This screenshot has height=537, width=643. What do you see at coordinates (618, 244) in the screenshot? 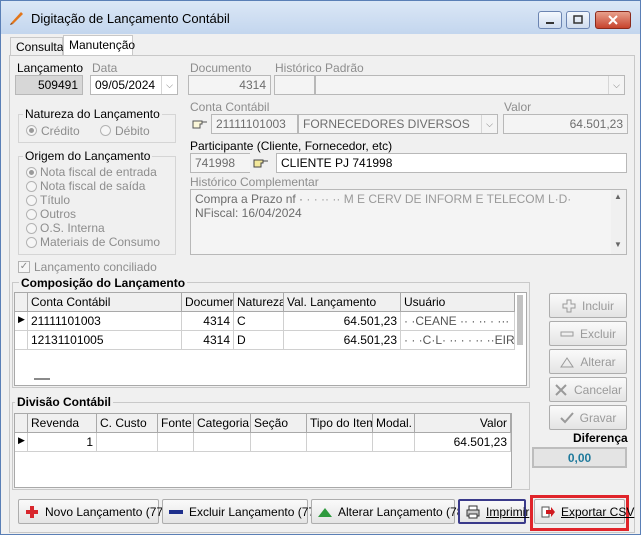
I see `scroll-down-icon: ▼` at bounding box center [618, 244].